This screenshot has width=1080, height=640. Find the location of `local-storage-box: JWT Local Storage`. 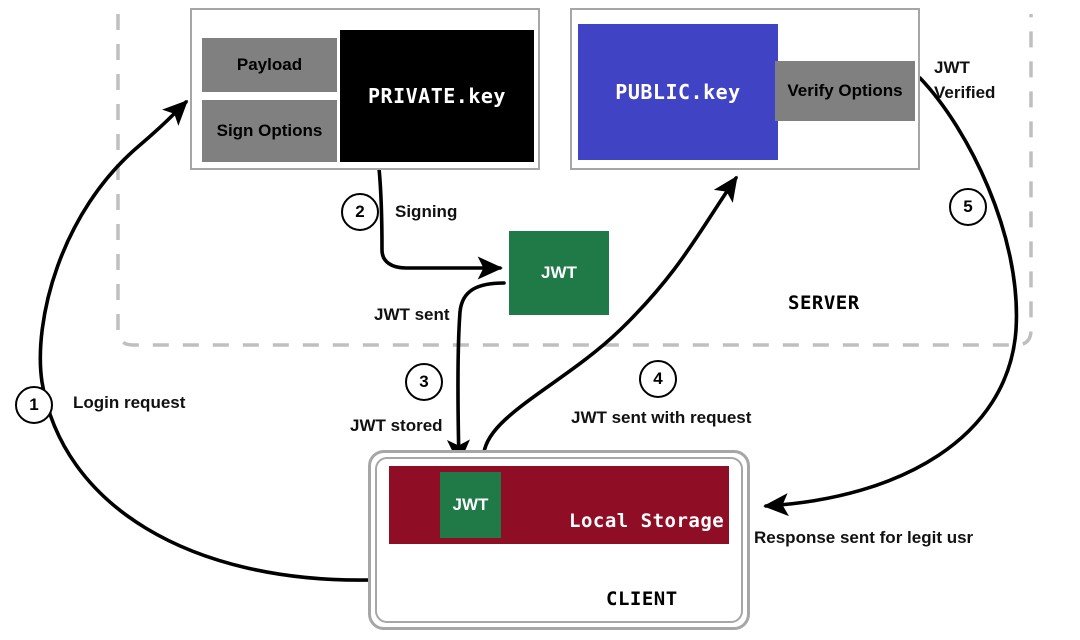

local-storage-box: JWT Local Storage is located at coordinates (559, 505).